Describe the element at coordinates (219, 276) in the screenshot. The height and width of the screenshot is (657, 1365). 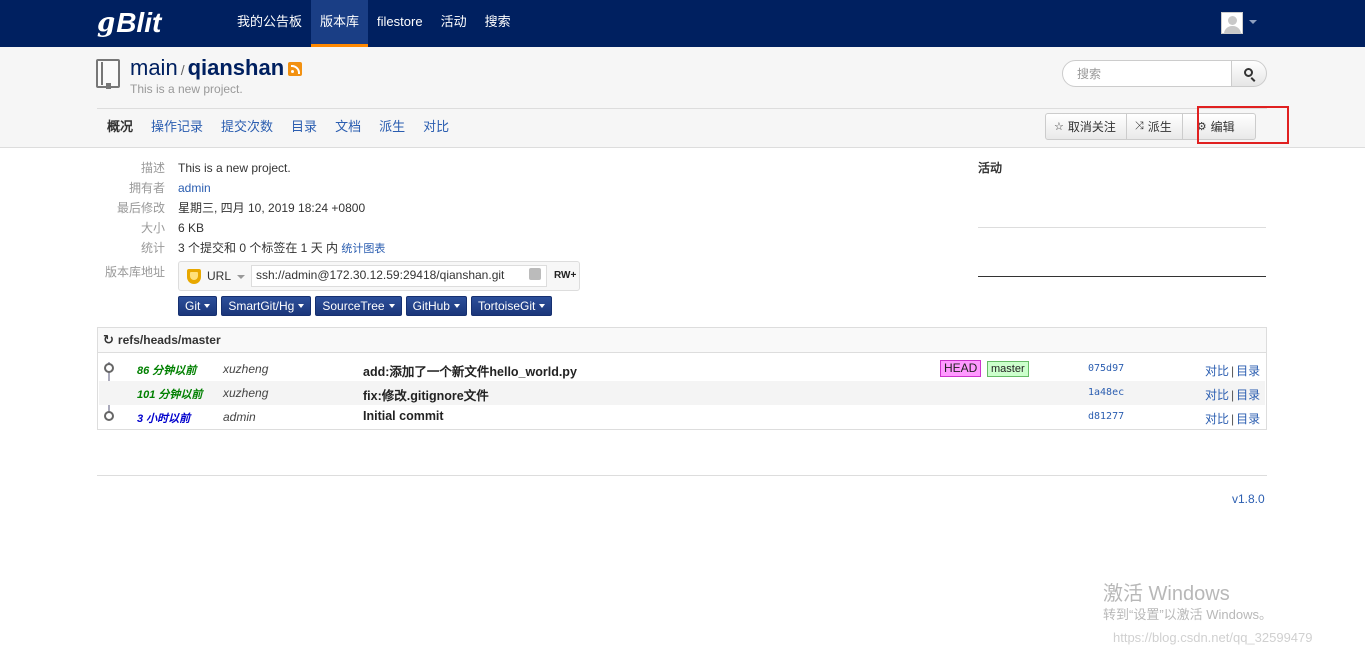
I see `url-protocol-select: URL` at that location.